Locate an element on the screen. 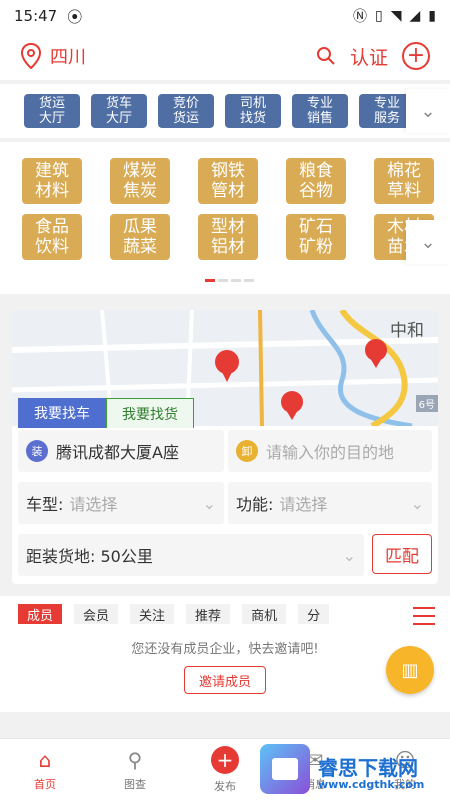 The height and width of the screenshot is (800, 450). truck-type-placeholder: 请选择 is located at coordinates (93, 504).